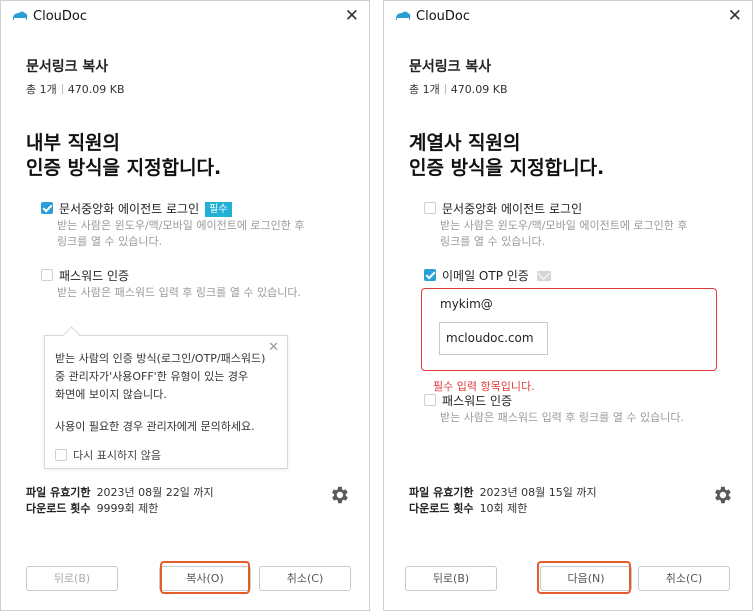 The image size is (753, 611). I want to click on required-badge: 필수, so click(218, 209).